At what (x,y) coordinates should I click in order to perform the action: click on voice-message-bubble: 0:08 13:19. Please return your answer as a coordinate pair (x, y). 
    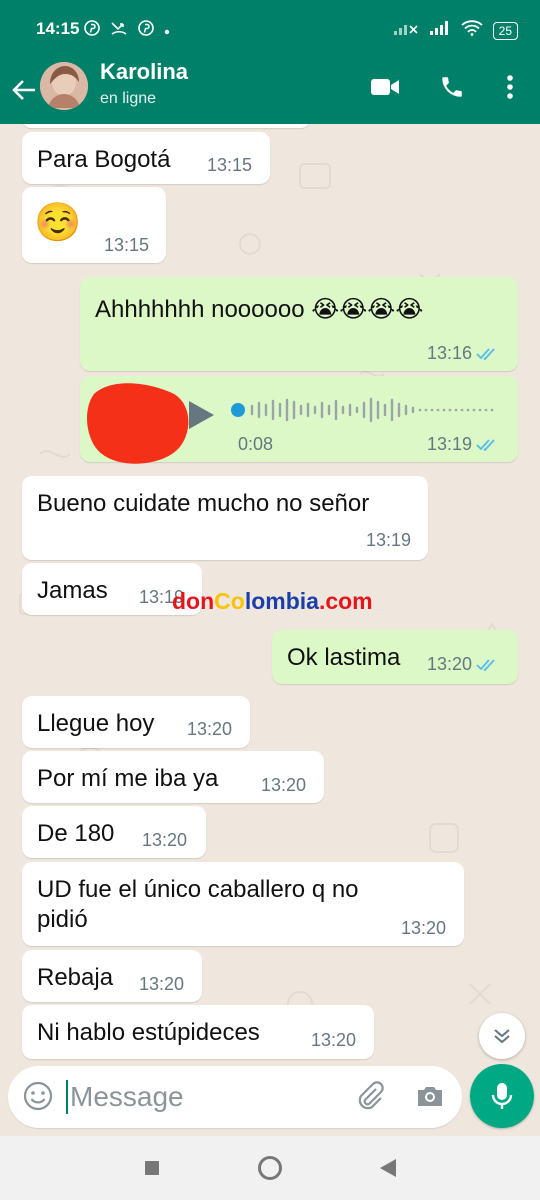
    Looking at the image, I should click on (299, 420).